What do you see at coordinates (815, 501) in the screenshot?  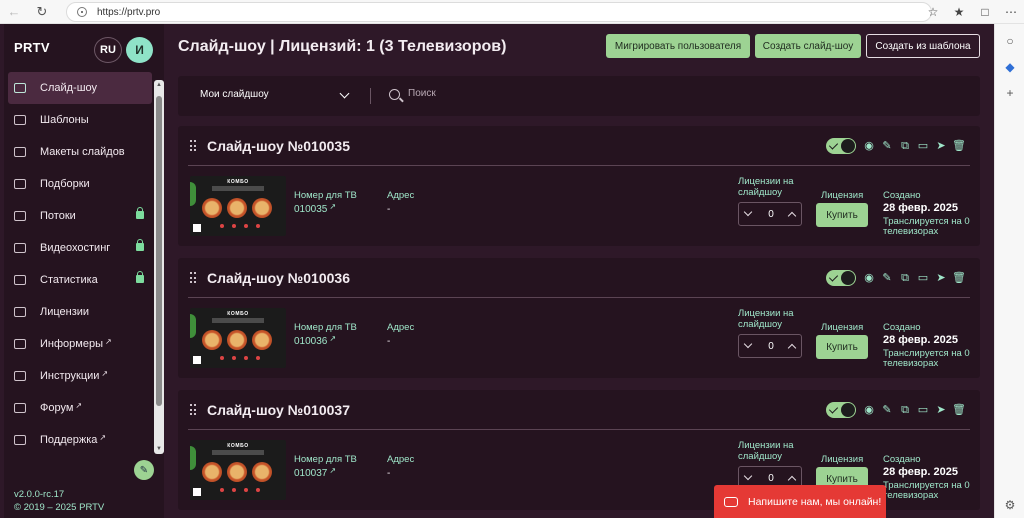 I see `chat-label: Напишите нам, мы онлайн!` at bounding box center [815, 501].